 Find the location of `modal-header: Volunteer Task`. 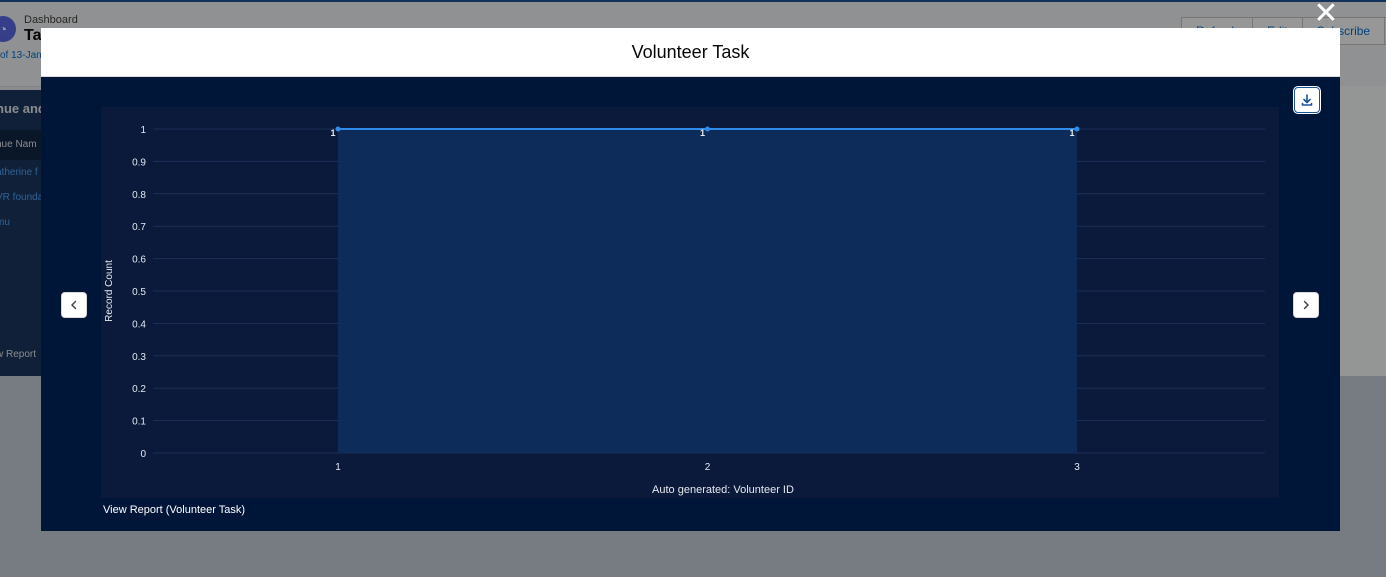

modal-header: Volunteer Task is located at coordinates (690, 52).